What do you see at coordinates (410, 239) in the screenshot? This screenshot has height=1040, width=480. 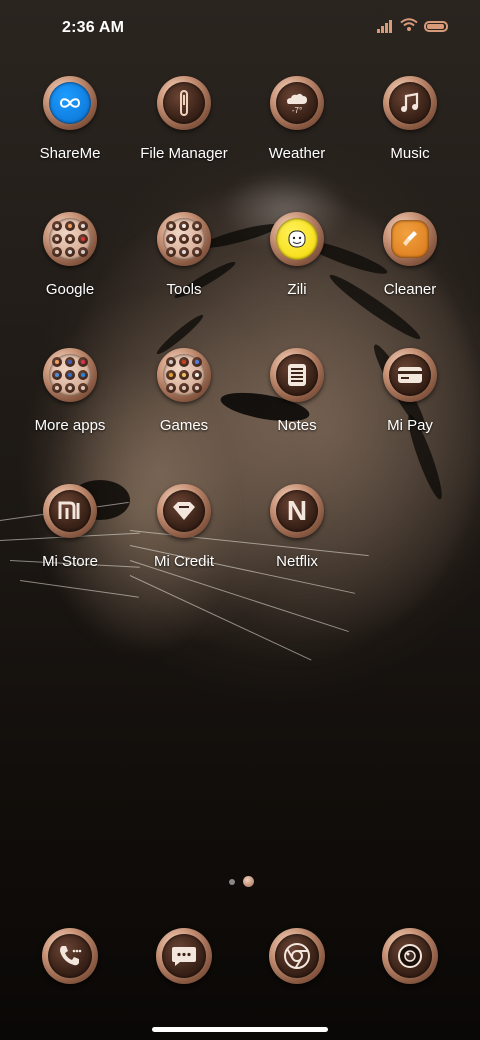 I see `cleaner-icon` at bounding box center [410, 239].